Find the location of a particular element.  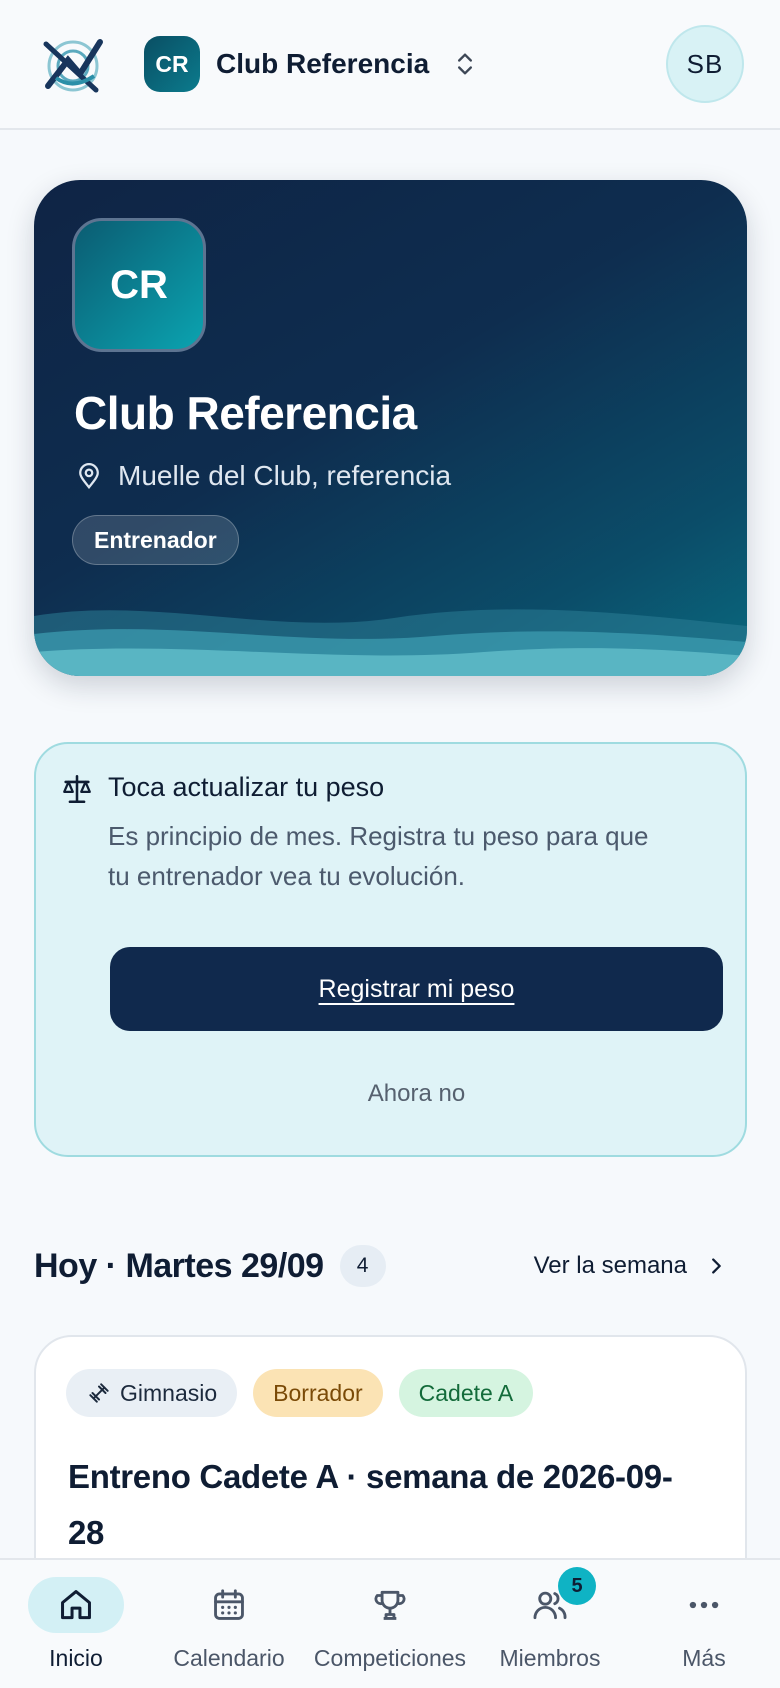

chevron-right-icon is located at coordinates (716, 1266).